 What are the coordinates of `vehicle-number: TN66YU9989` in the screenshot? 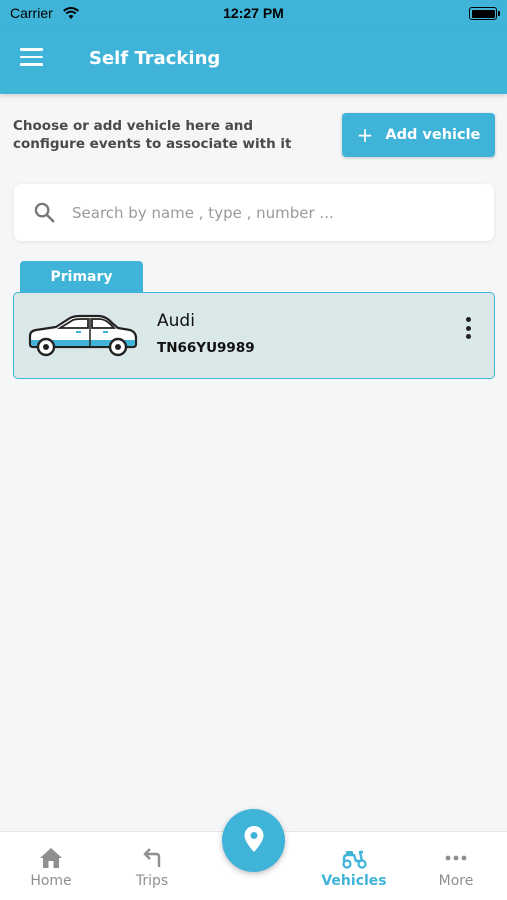 It's located at (206, 348).